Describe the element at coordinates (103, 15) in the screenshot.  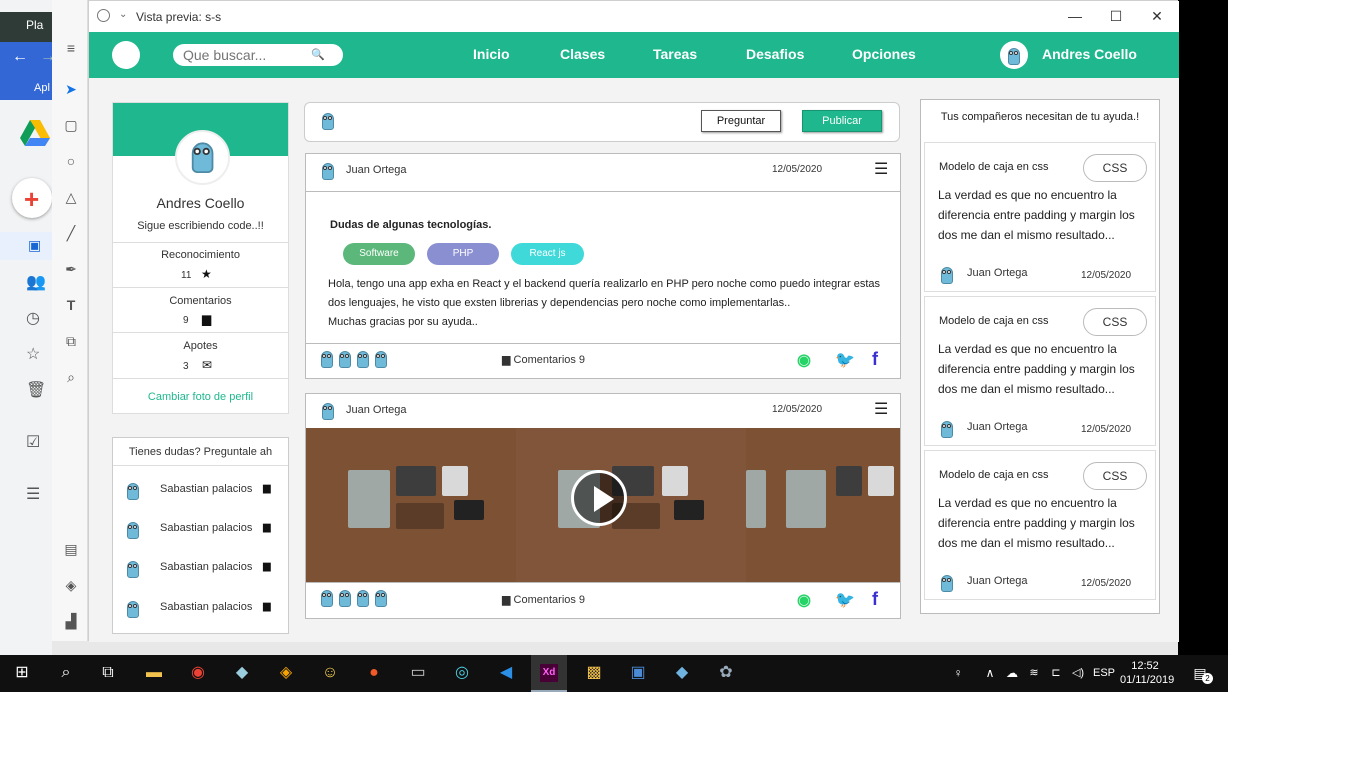
I see `record-icon` at that location.